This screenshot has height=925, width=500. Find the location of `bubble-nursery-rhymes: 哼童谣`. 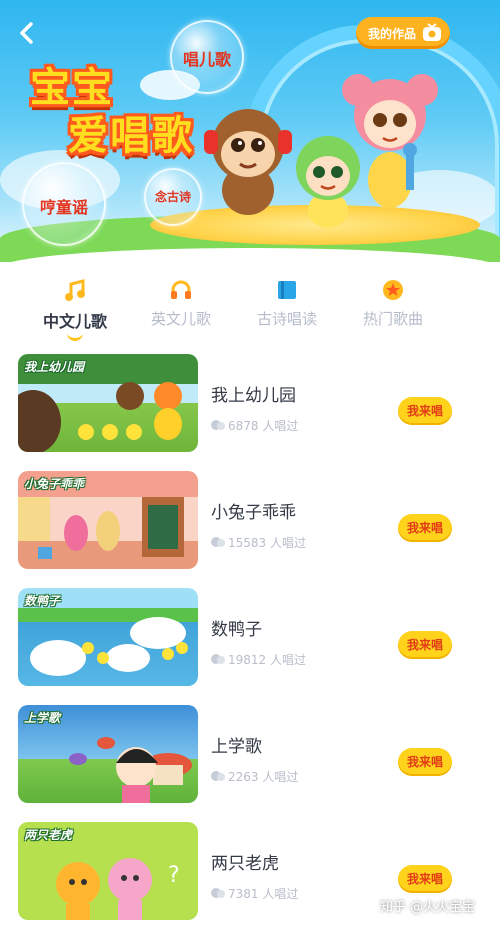

bubble-nursery-rhymes: 哼童谣 is located at coordinates (64, 204).